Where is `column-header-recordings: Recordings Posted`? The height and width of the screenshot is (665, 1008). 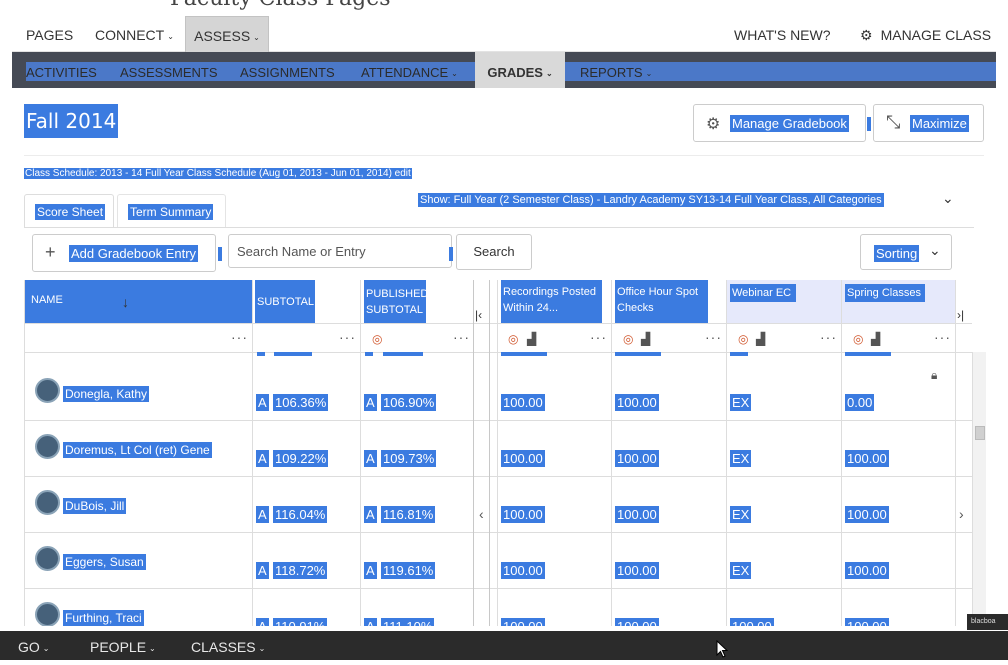 column-header-recordings: Recordings Posted is located at coordinates (549, 292).